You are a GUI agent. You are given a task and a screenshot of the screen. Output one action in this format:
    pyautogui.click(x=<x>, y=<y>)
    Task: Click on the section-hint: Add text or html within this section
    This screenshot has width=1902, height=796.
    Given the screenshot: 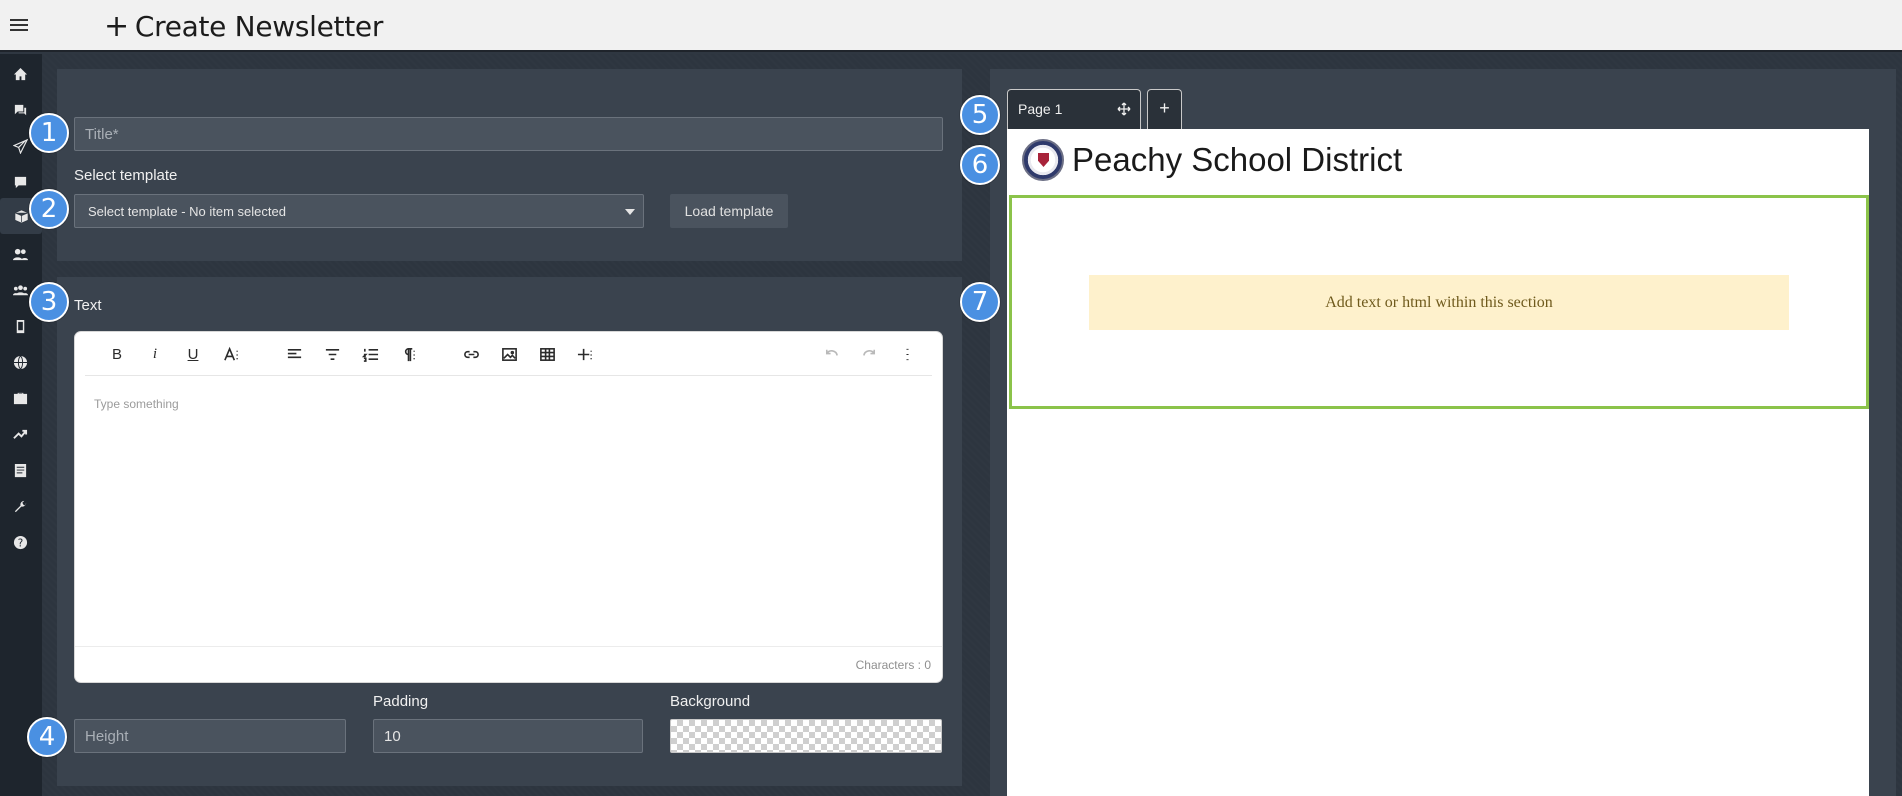 What is the action you would take?
    pyautogui.click(x=1439, y=302)
    